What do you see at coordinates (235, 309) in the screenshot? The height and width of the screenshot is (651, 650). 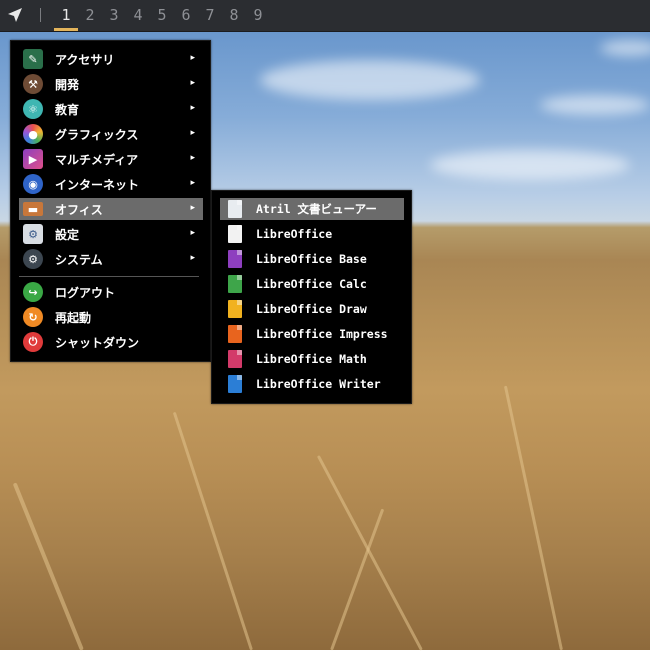 I see `libreoffice-draw-icon` at bounding box center [235, 309].